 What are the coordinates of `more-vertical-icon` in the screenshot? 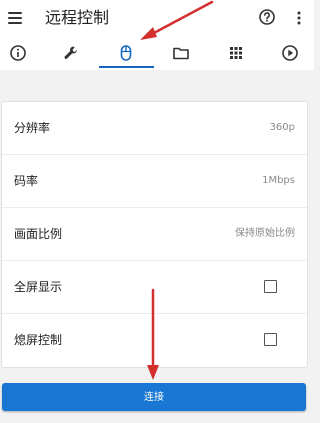 It's located at (299, 18).